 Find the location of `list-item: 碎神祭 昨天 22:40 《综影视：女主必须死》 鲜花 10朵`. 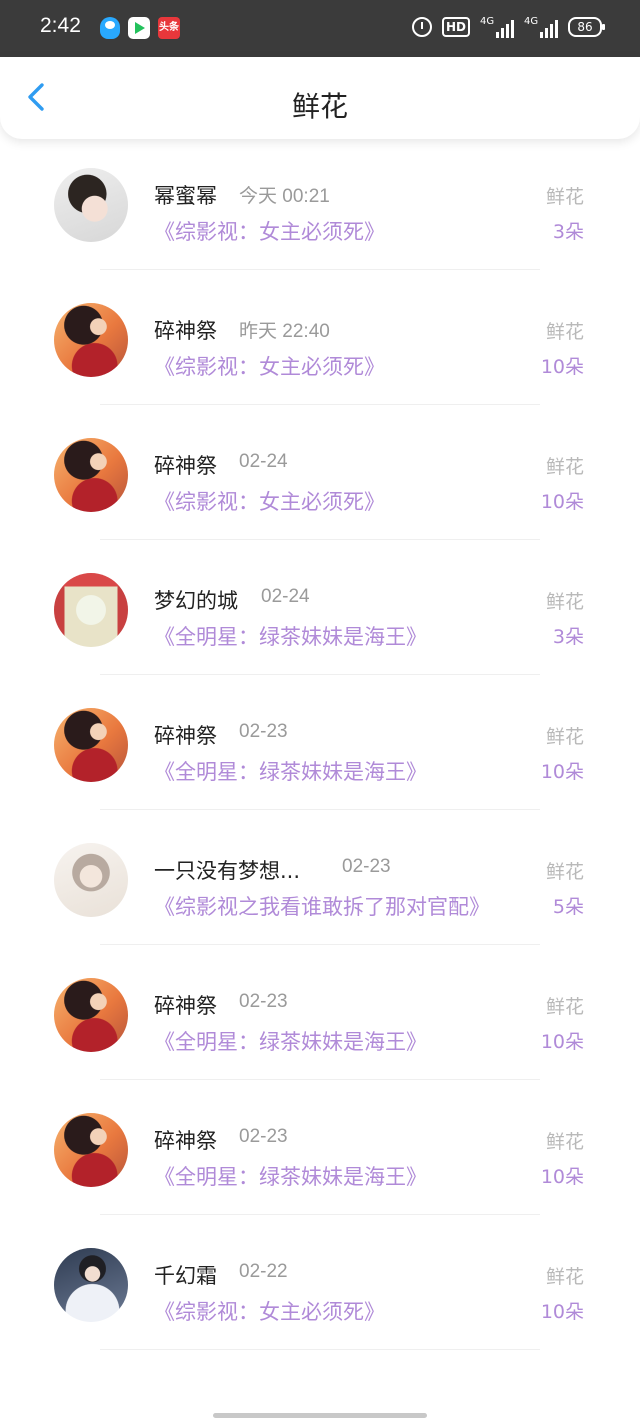

list-item: 碎神祭 昨天 22:40 《综影视：女主必须死》 鲜花 10朵 is located at coordinates (320, 337).